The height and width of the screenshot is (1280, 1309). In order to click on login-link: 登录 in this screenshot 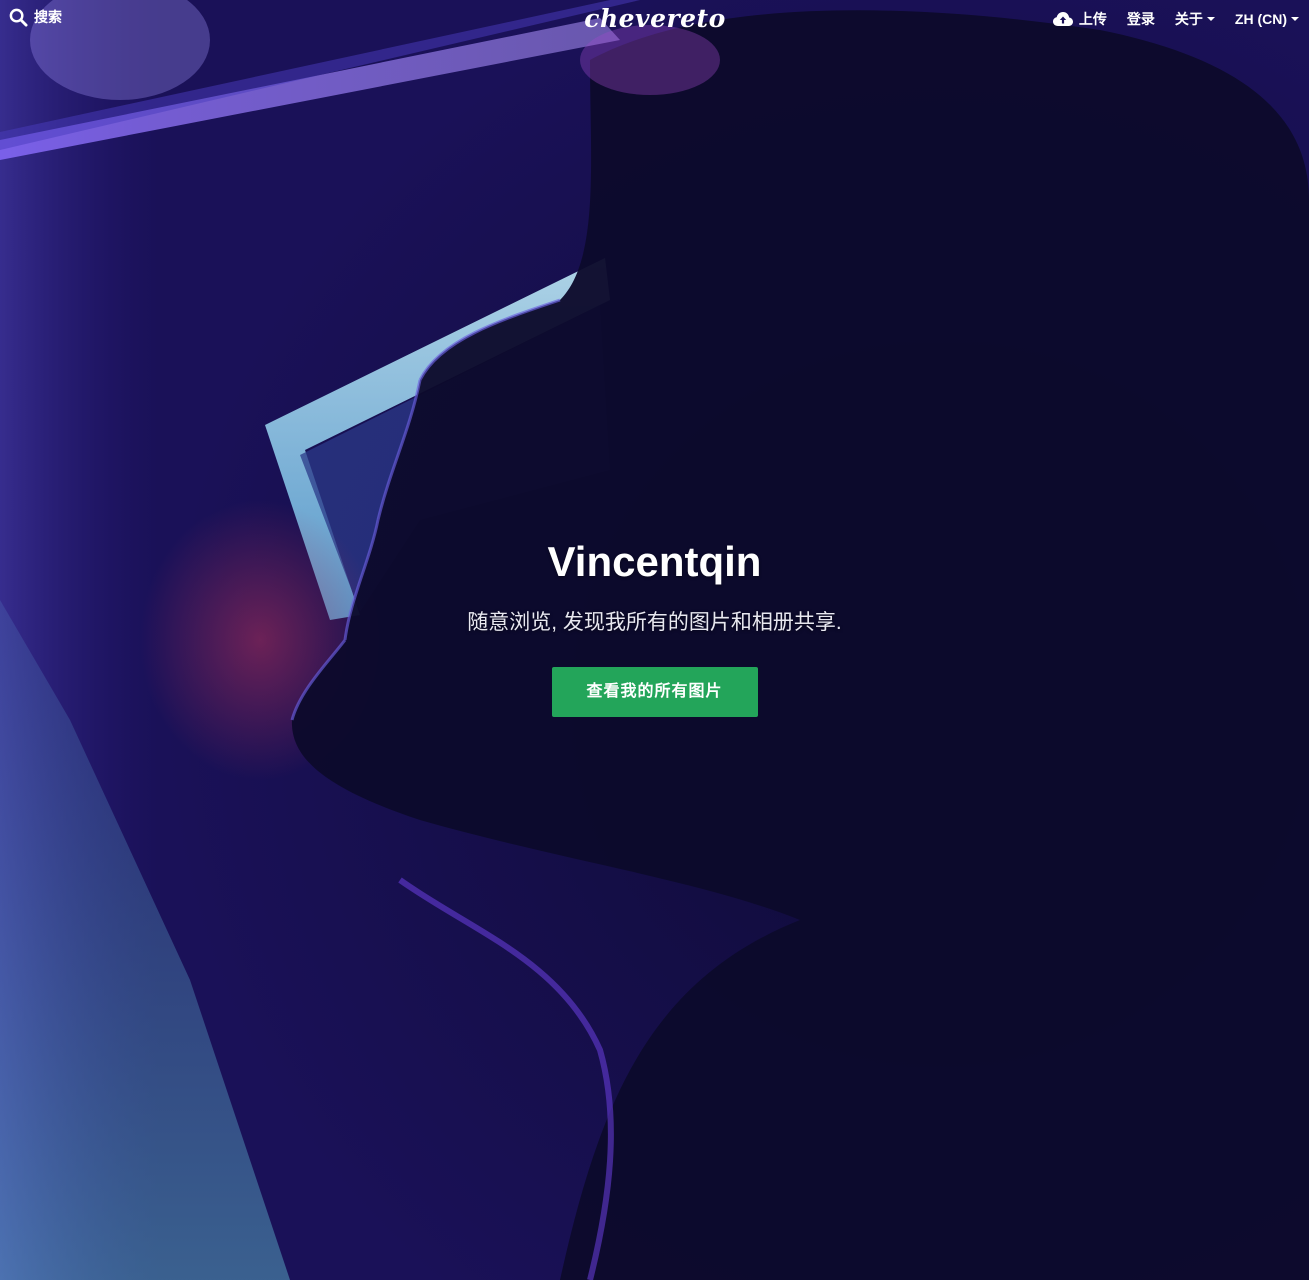, I will do `click(1141, 19)`.